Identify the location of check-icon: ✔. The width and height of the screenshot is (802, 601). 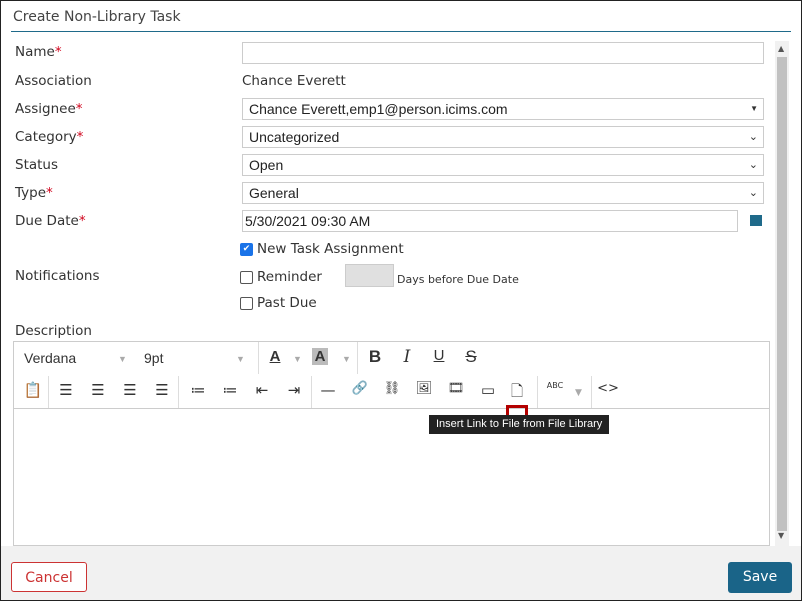
(246, 249).